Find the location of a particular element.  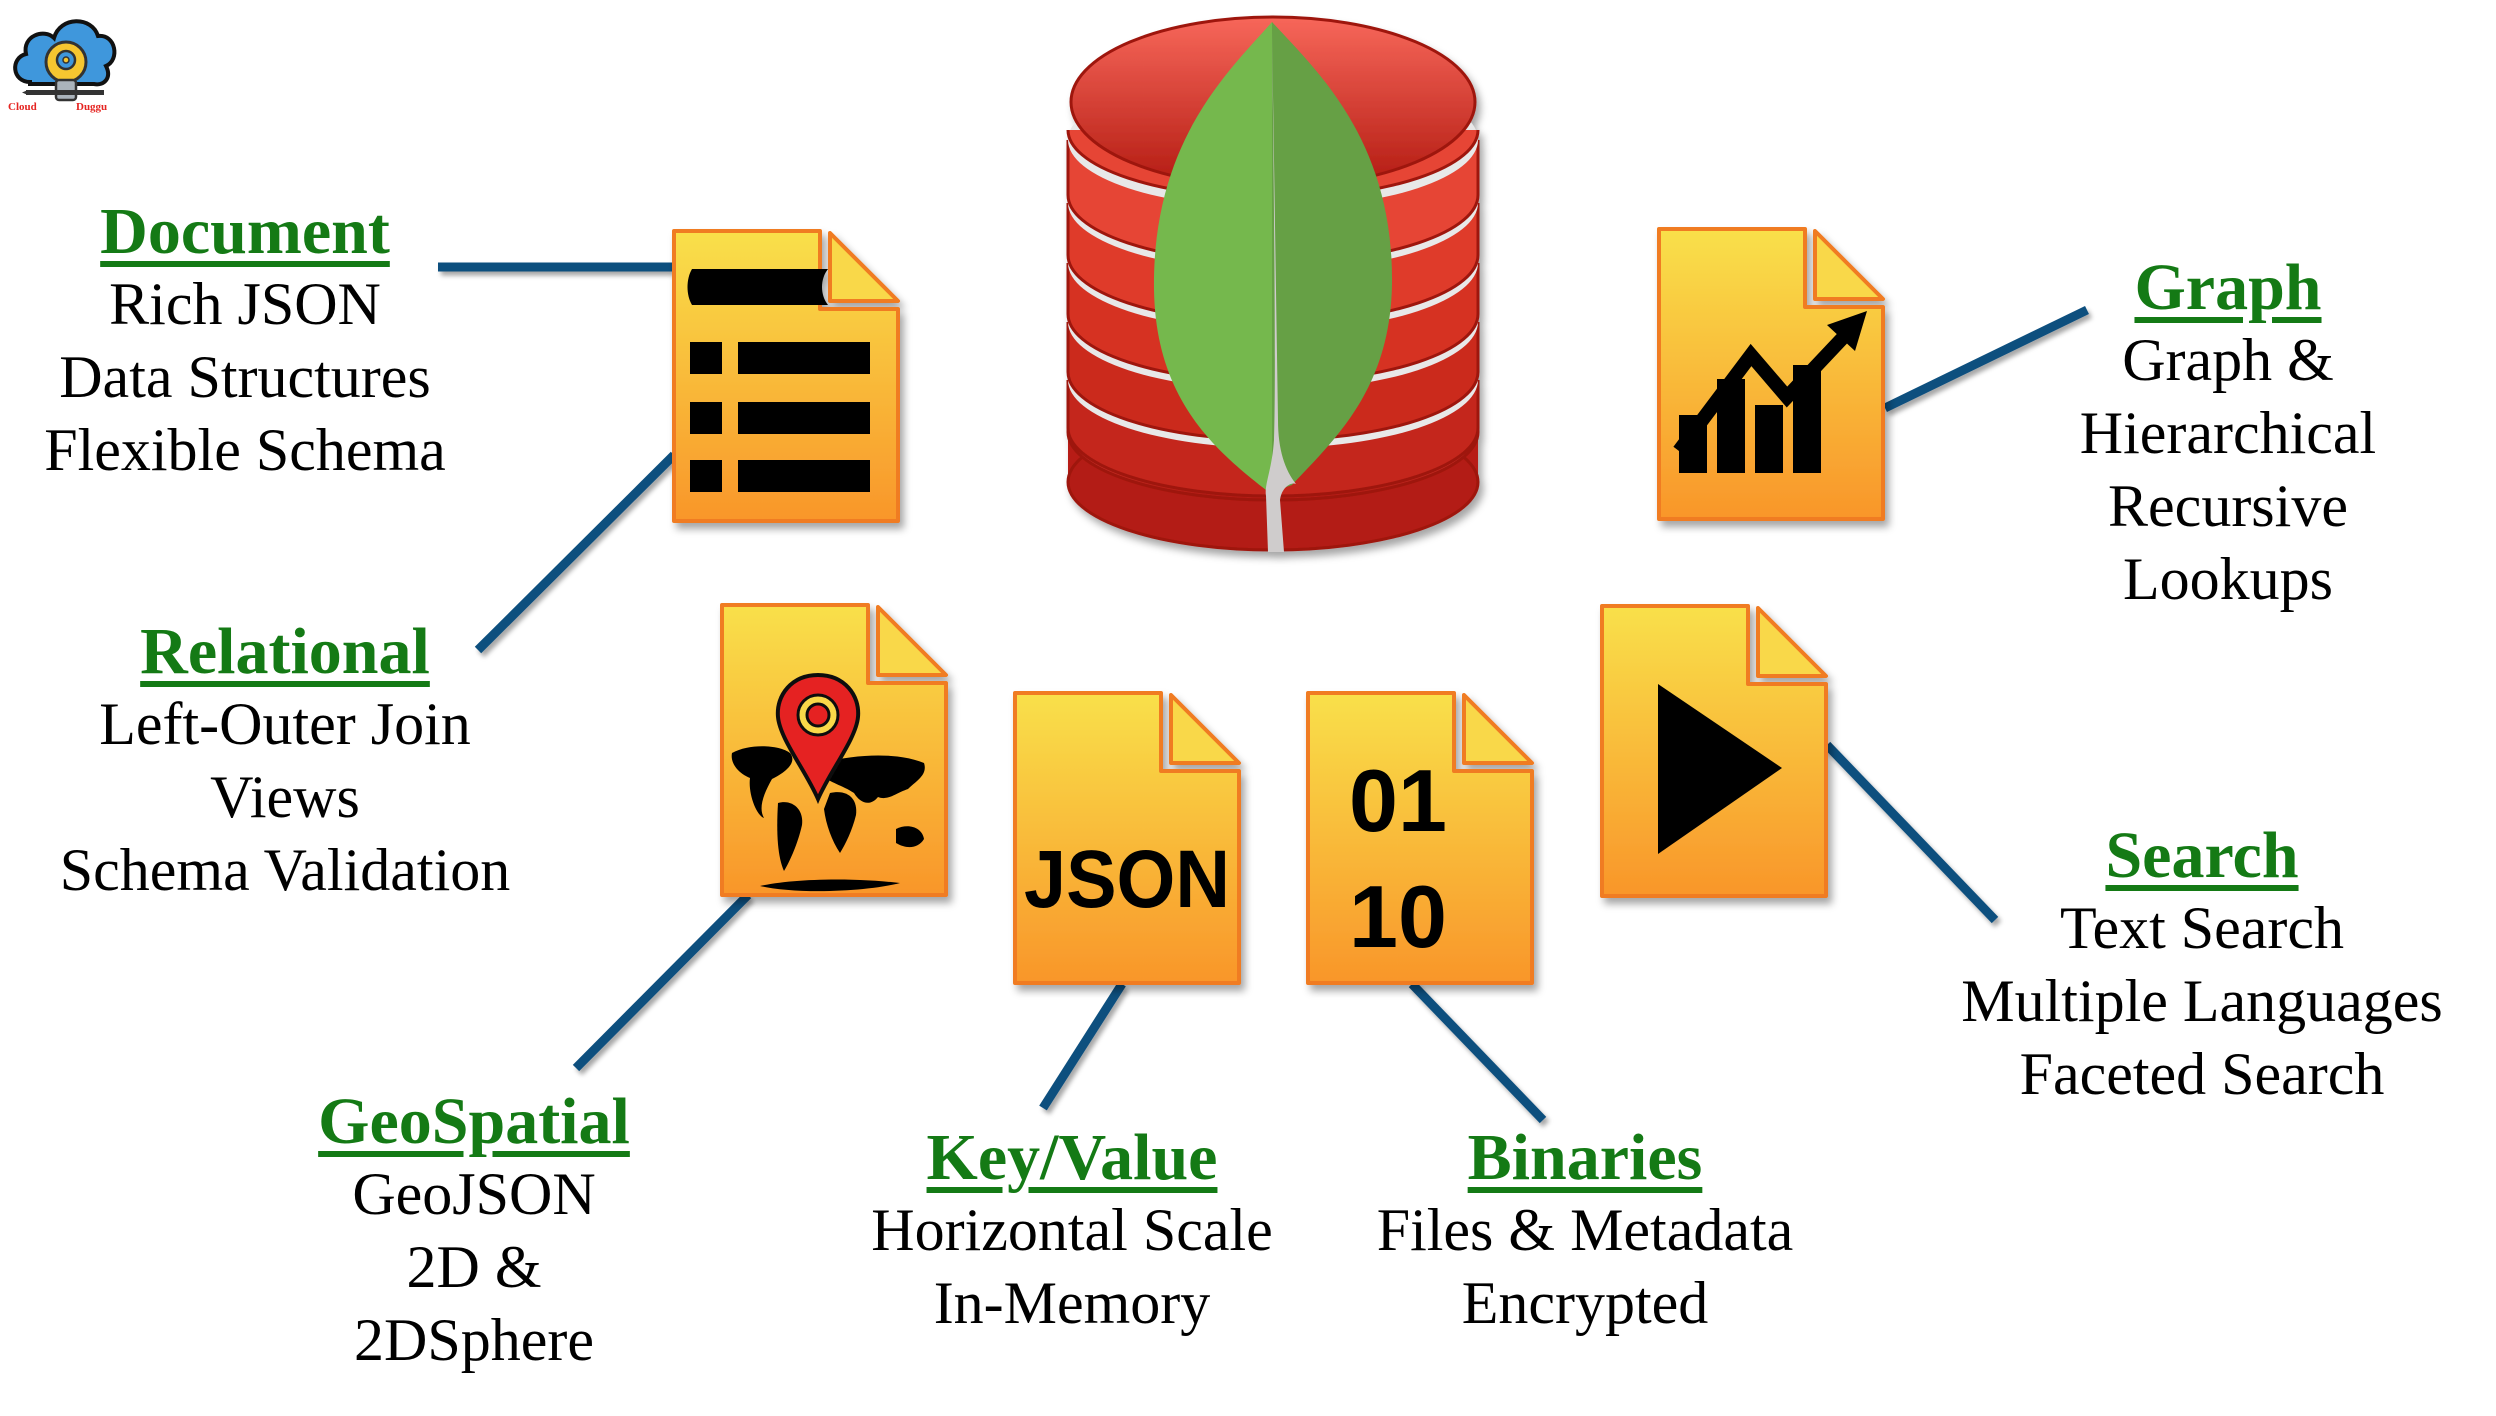

chart-file-icon is located at coordinates (1771, 374).